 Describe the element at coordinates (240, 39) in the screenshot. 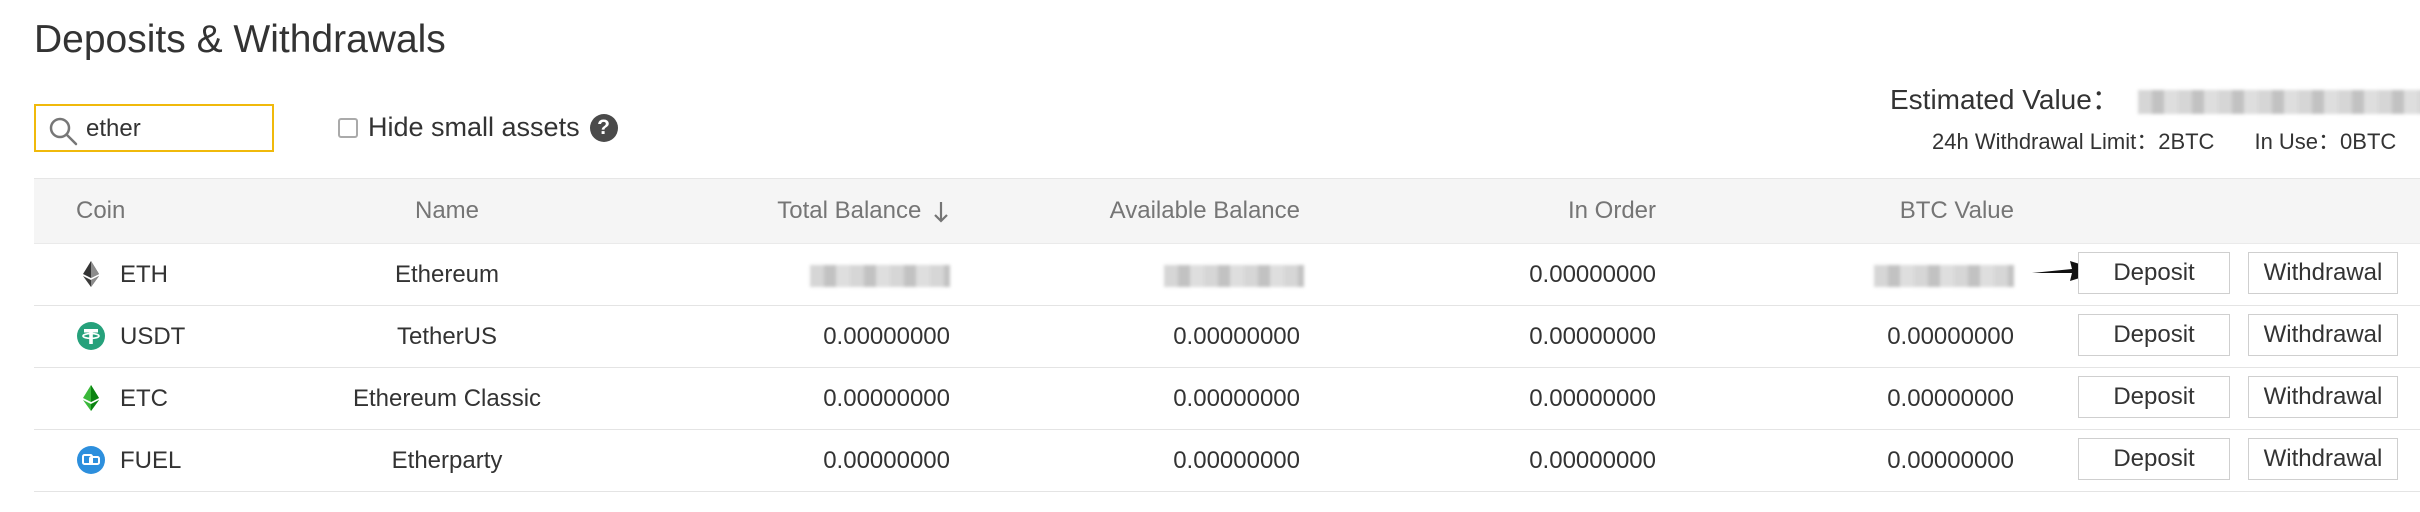

I see `page-title: Deposits & Withdrawals` at that location.